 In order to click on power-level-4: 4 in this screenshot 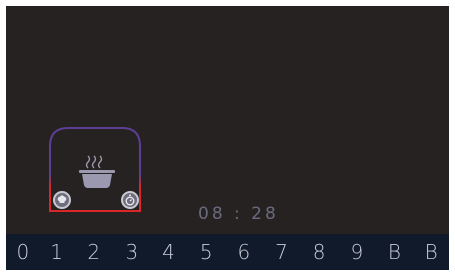, I will do `click(169, 252)`.